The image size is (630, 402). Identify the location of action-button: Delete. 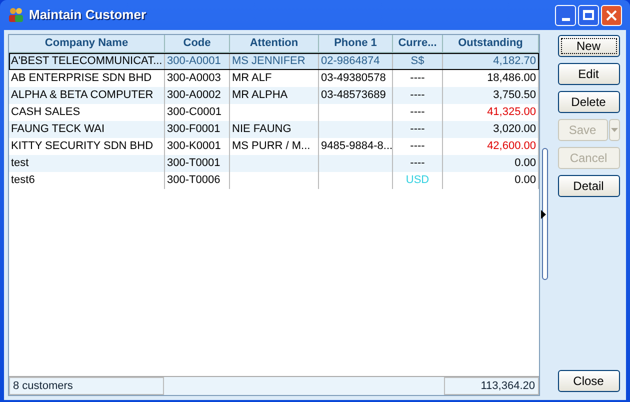
(589, 102).